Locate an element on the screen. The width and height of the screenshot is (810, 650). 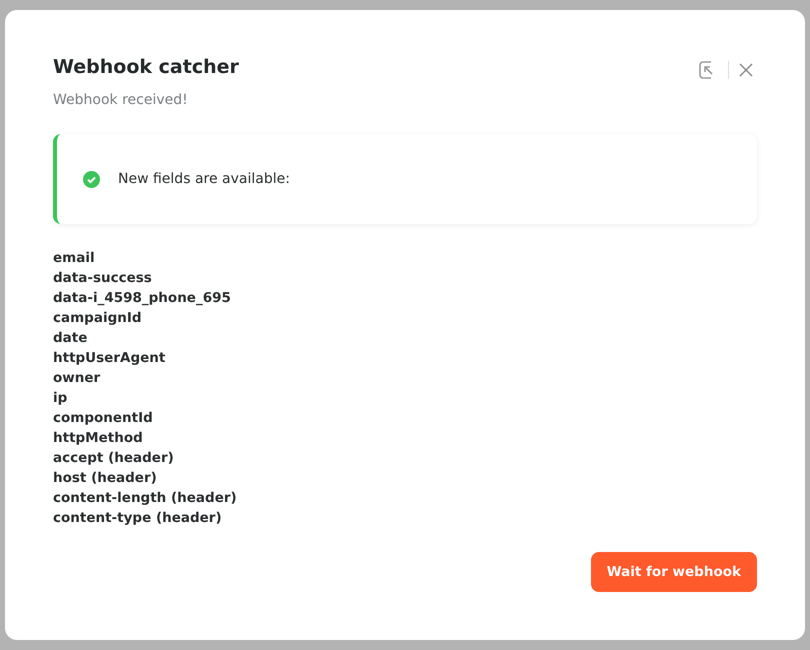
field-name: campaignId is located at coordinates (98, 318).